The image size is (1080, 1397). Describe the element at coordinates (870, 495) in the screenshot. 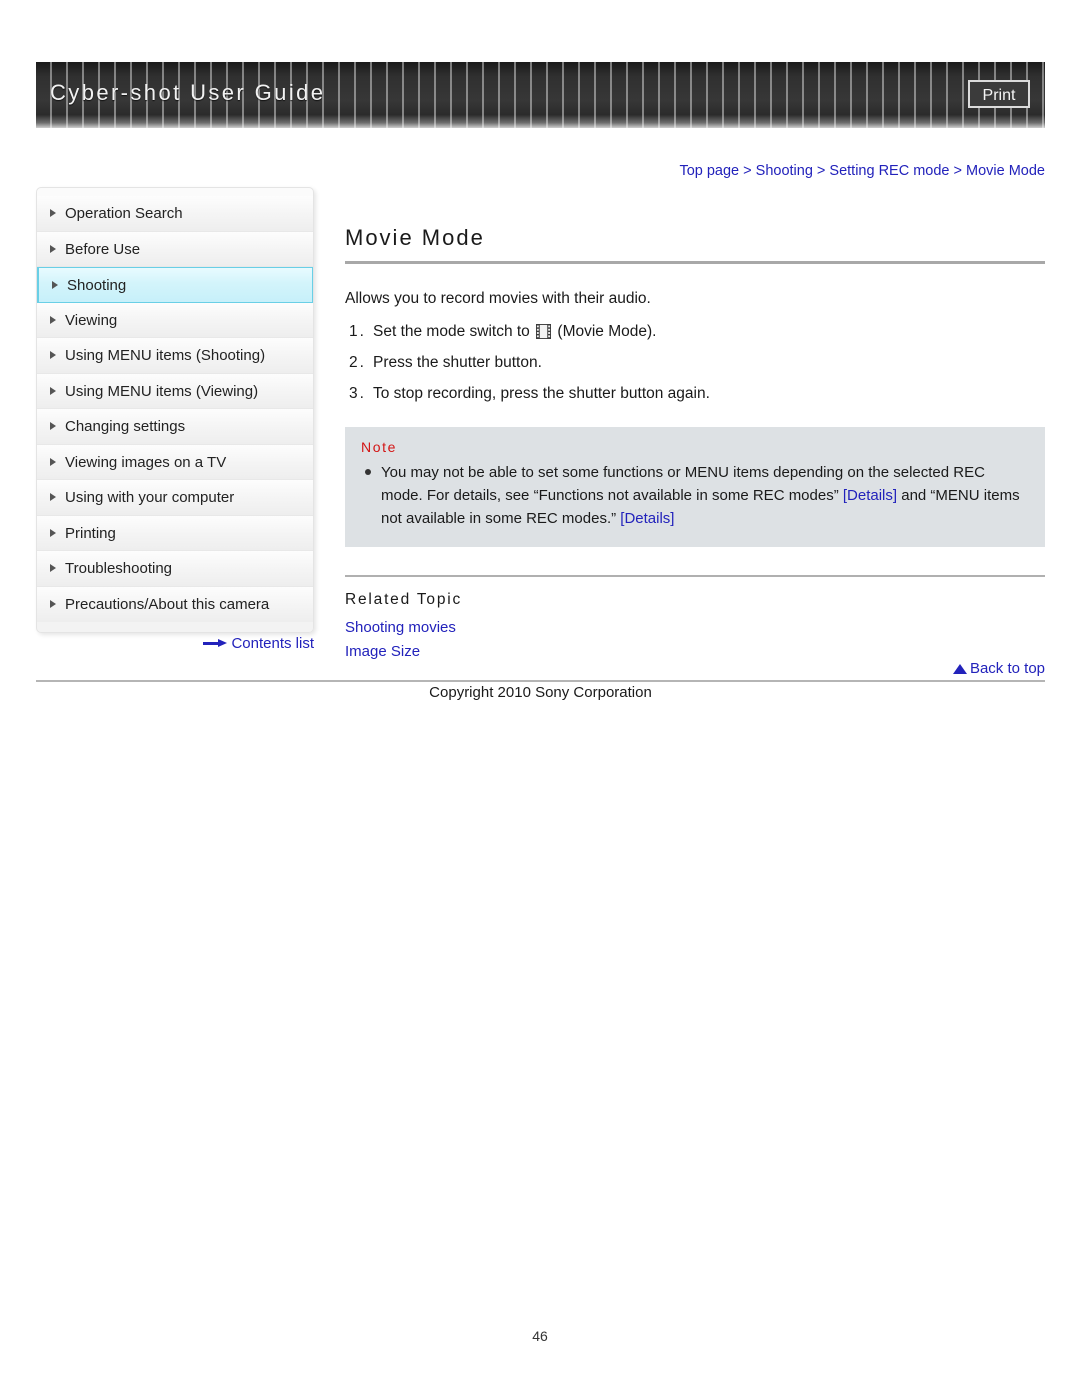

I see `note-details-link-1: [Details]` at that location.